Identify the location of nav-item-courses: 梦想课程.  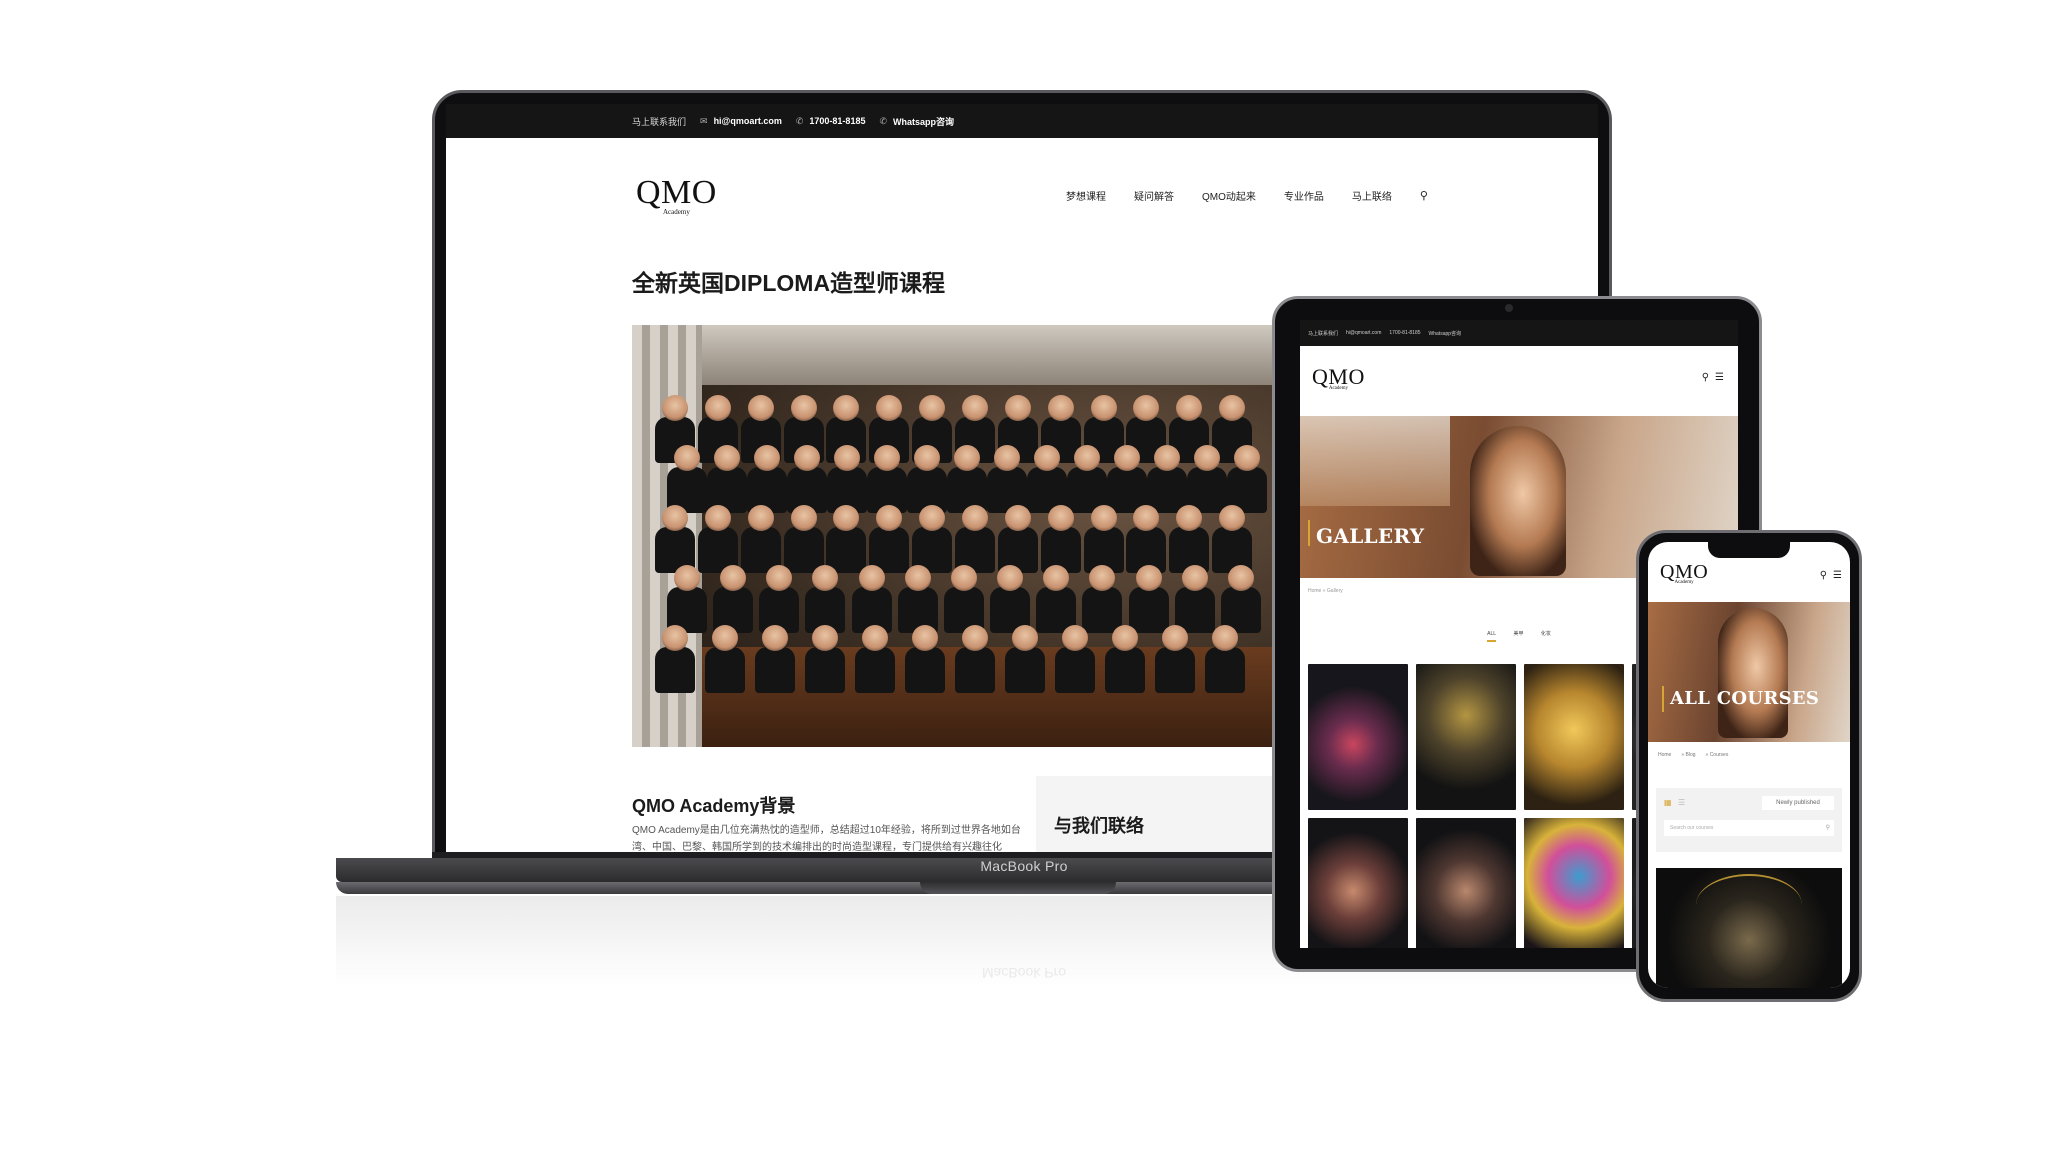
(1086, 195).